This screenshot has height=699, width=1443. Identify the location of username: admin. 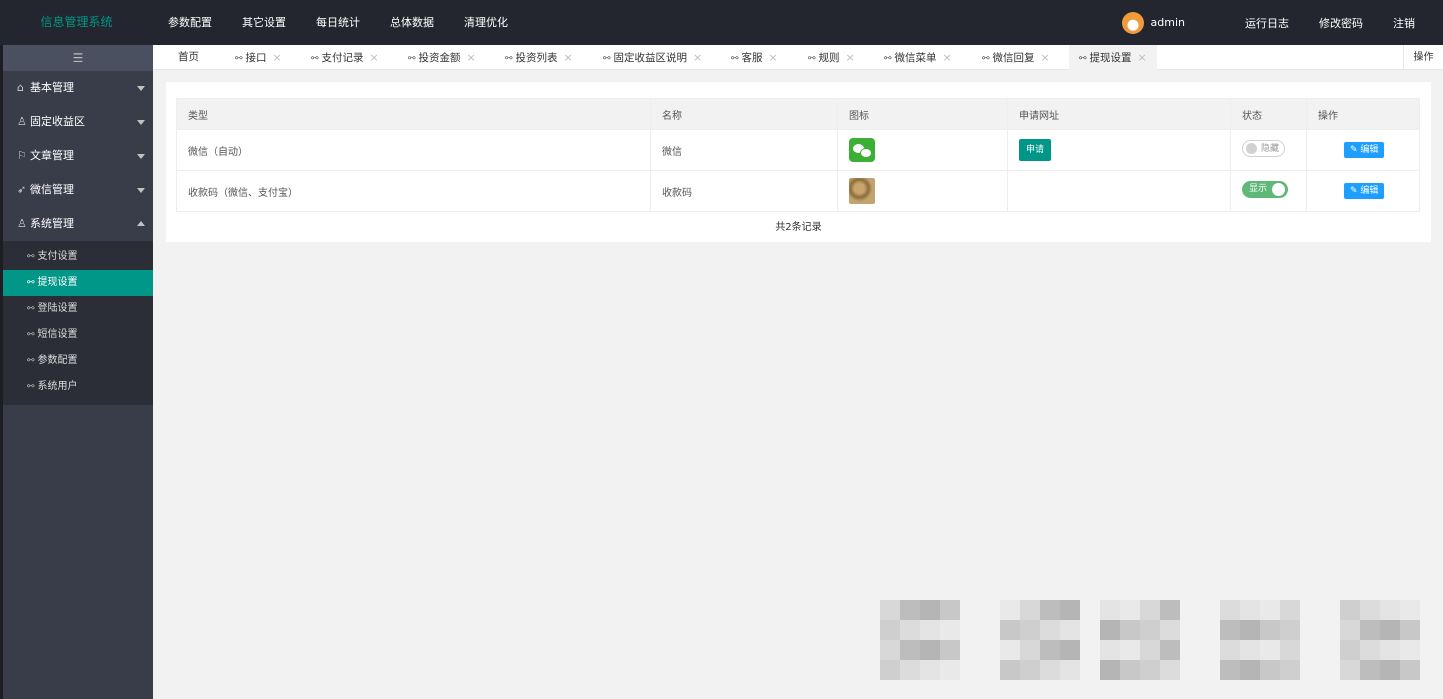
(1168, 22).